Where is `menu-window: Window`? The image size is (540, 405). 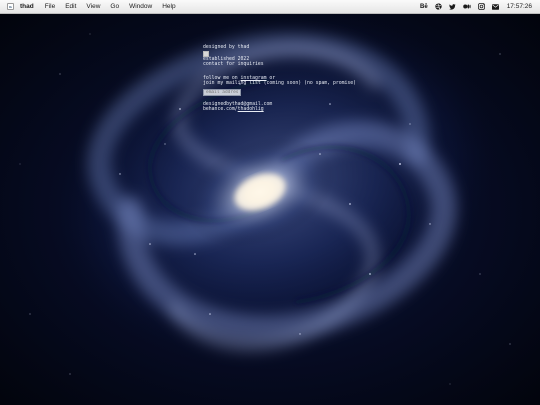 menu-window: Window is located at coordinates (140, 6).